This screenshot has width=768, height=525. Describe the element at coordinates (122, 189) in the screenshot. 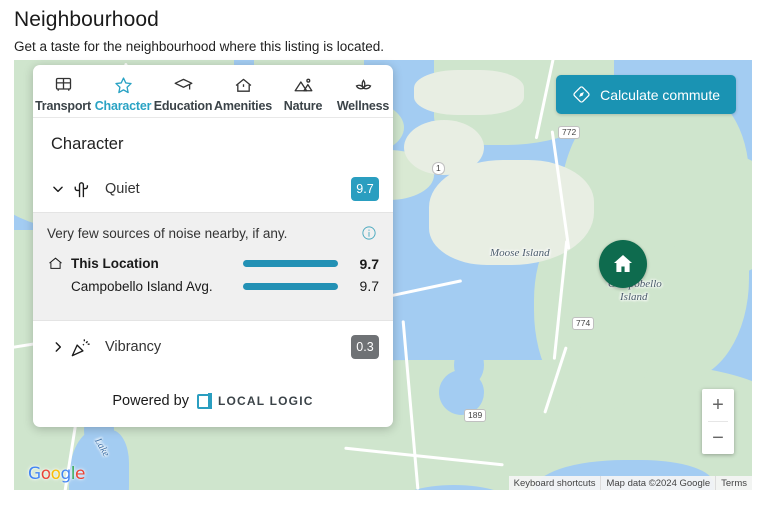

I see `panel-item-quiet-label: Quiet` at that location.